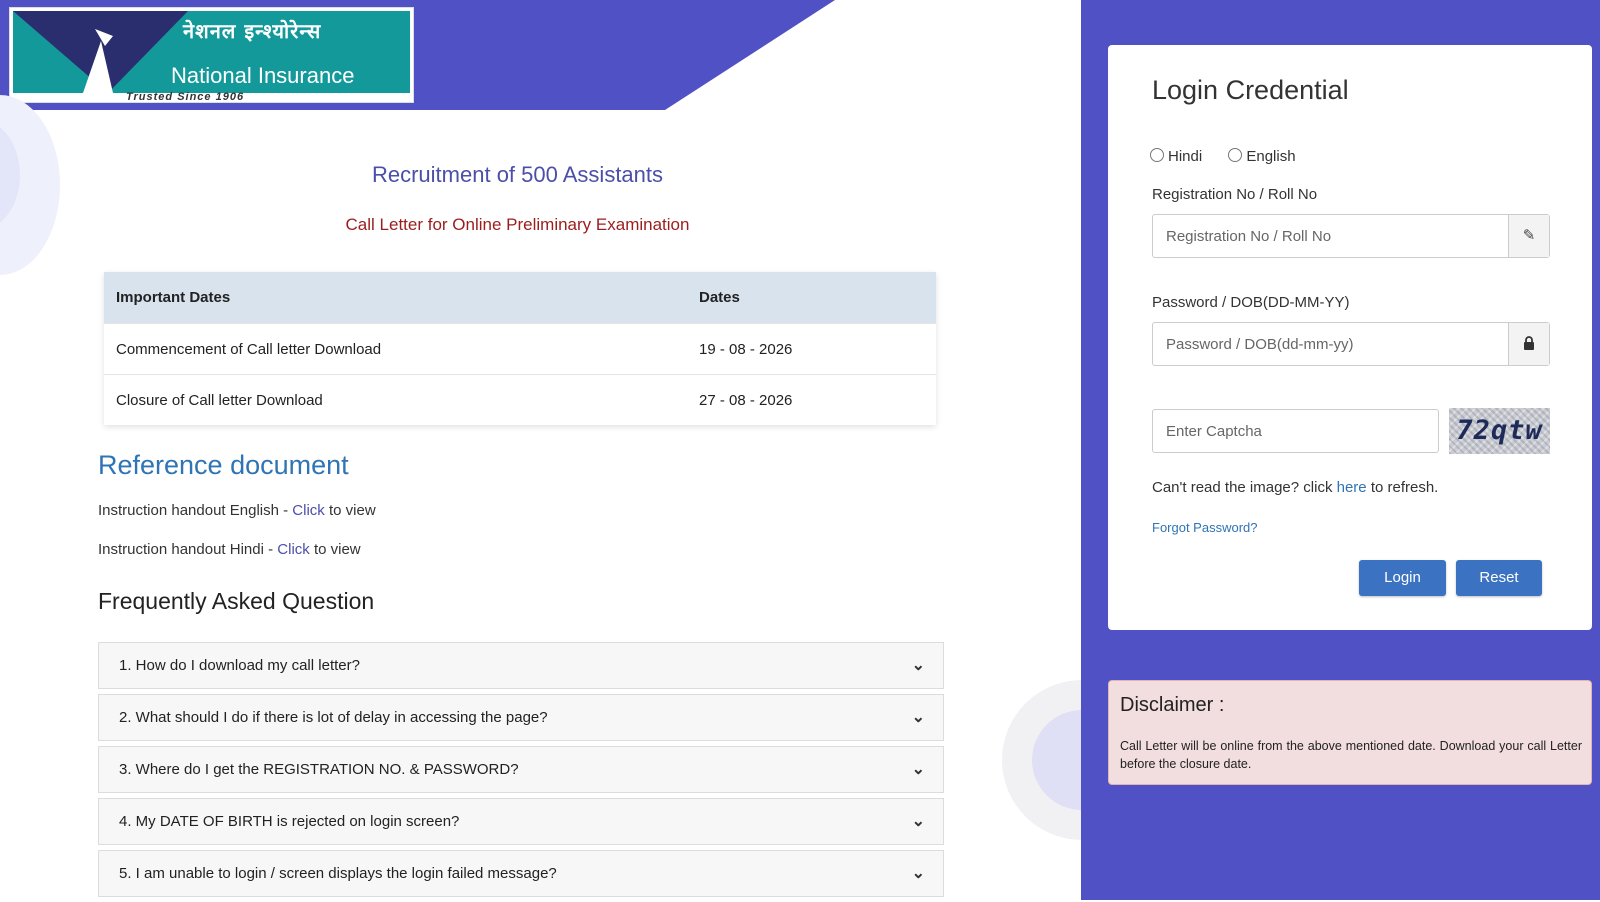 This screenshot has height=902, width=1600. What do you see at coordinates (1402, 578) in the screenshot?
I see `login-button: Login` at bounding box center [1402, 578].